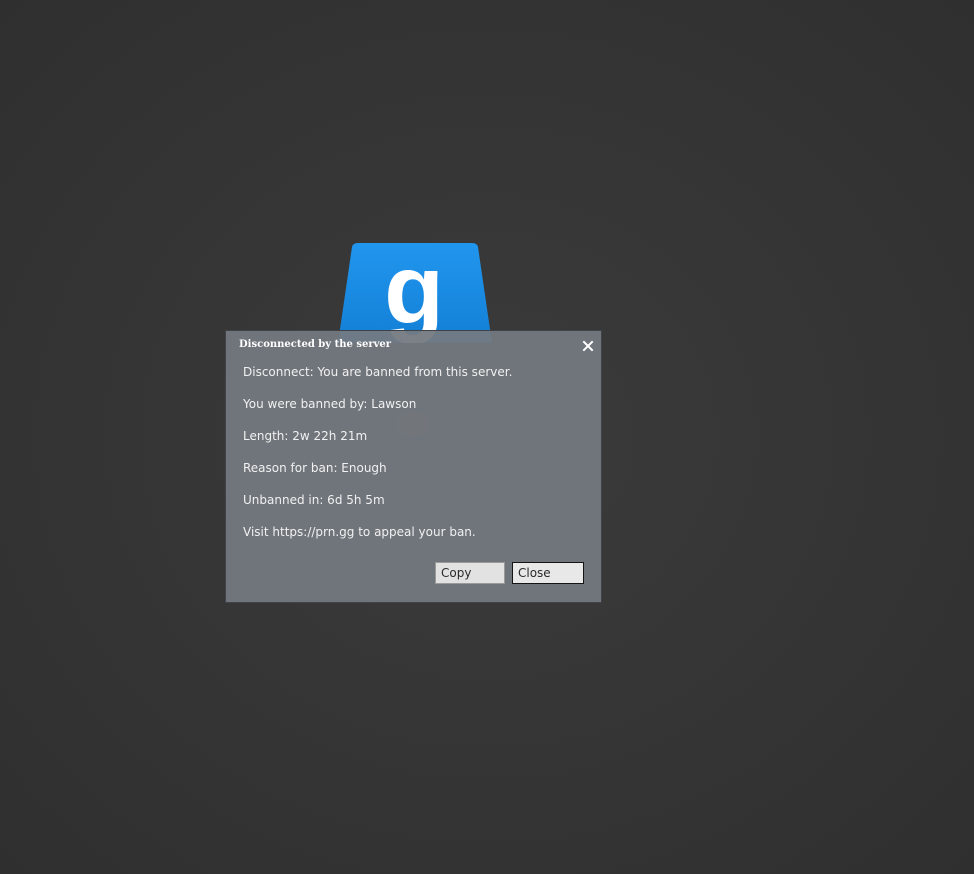  Describe the element at coordinates (315, 344) in the screenshot. I see `dialog-title: Disconnected by the server` at that location.